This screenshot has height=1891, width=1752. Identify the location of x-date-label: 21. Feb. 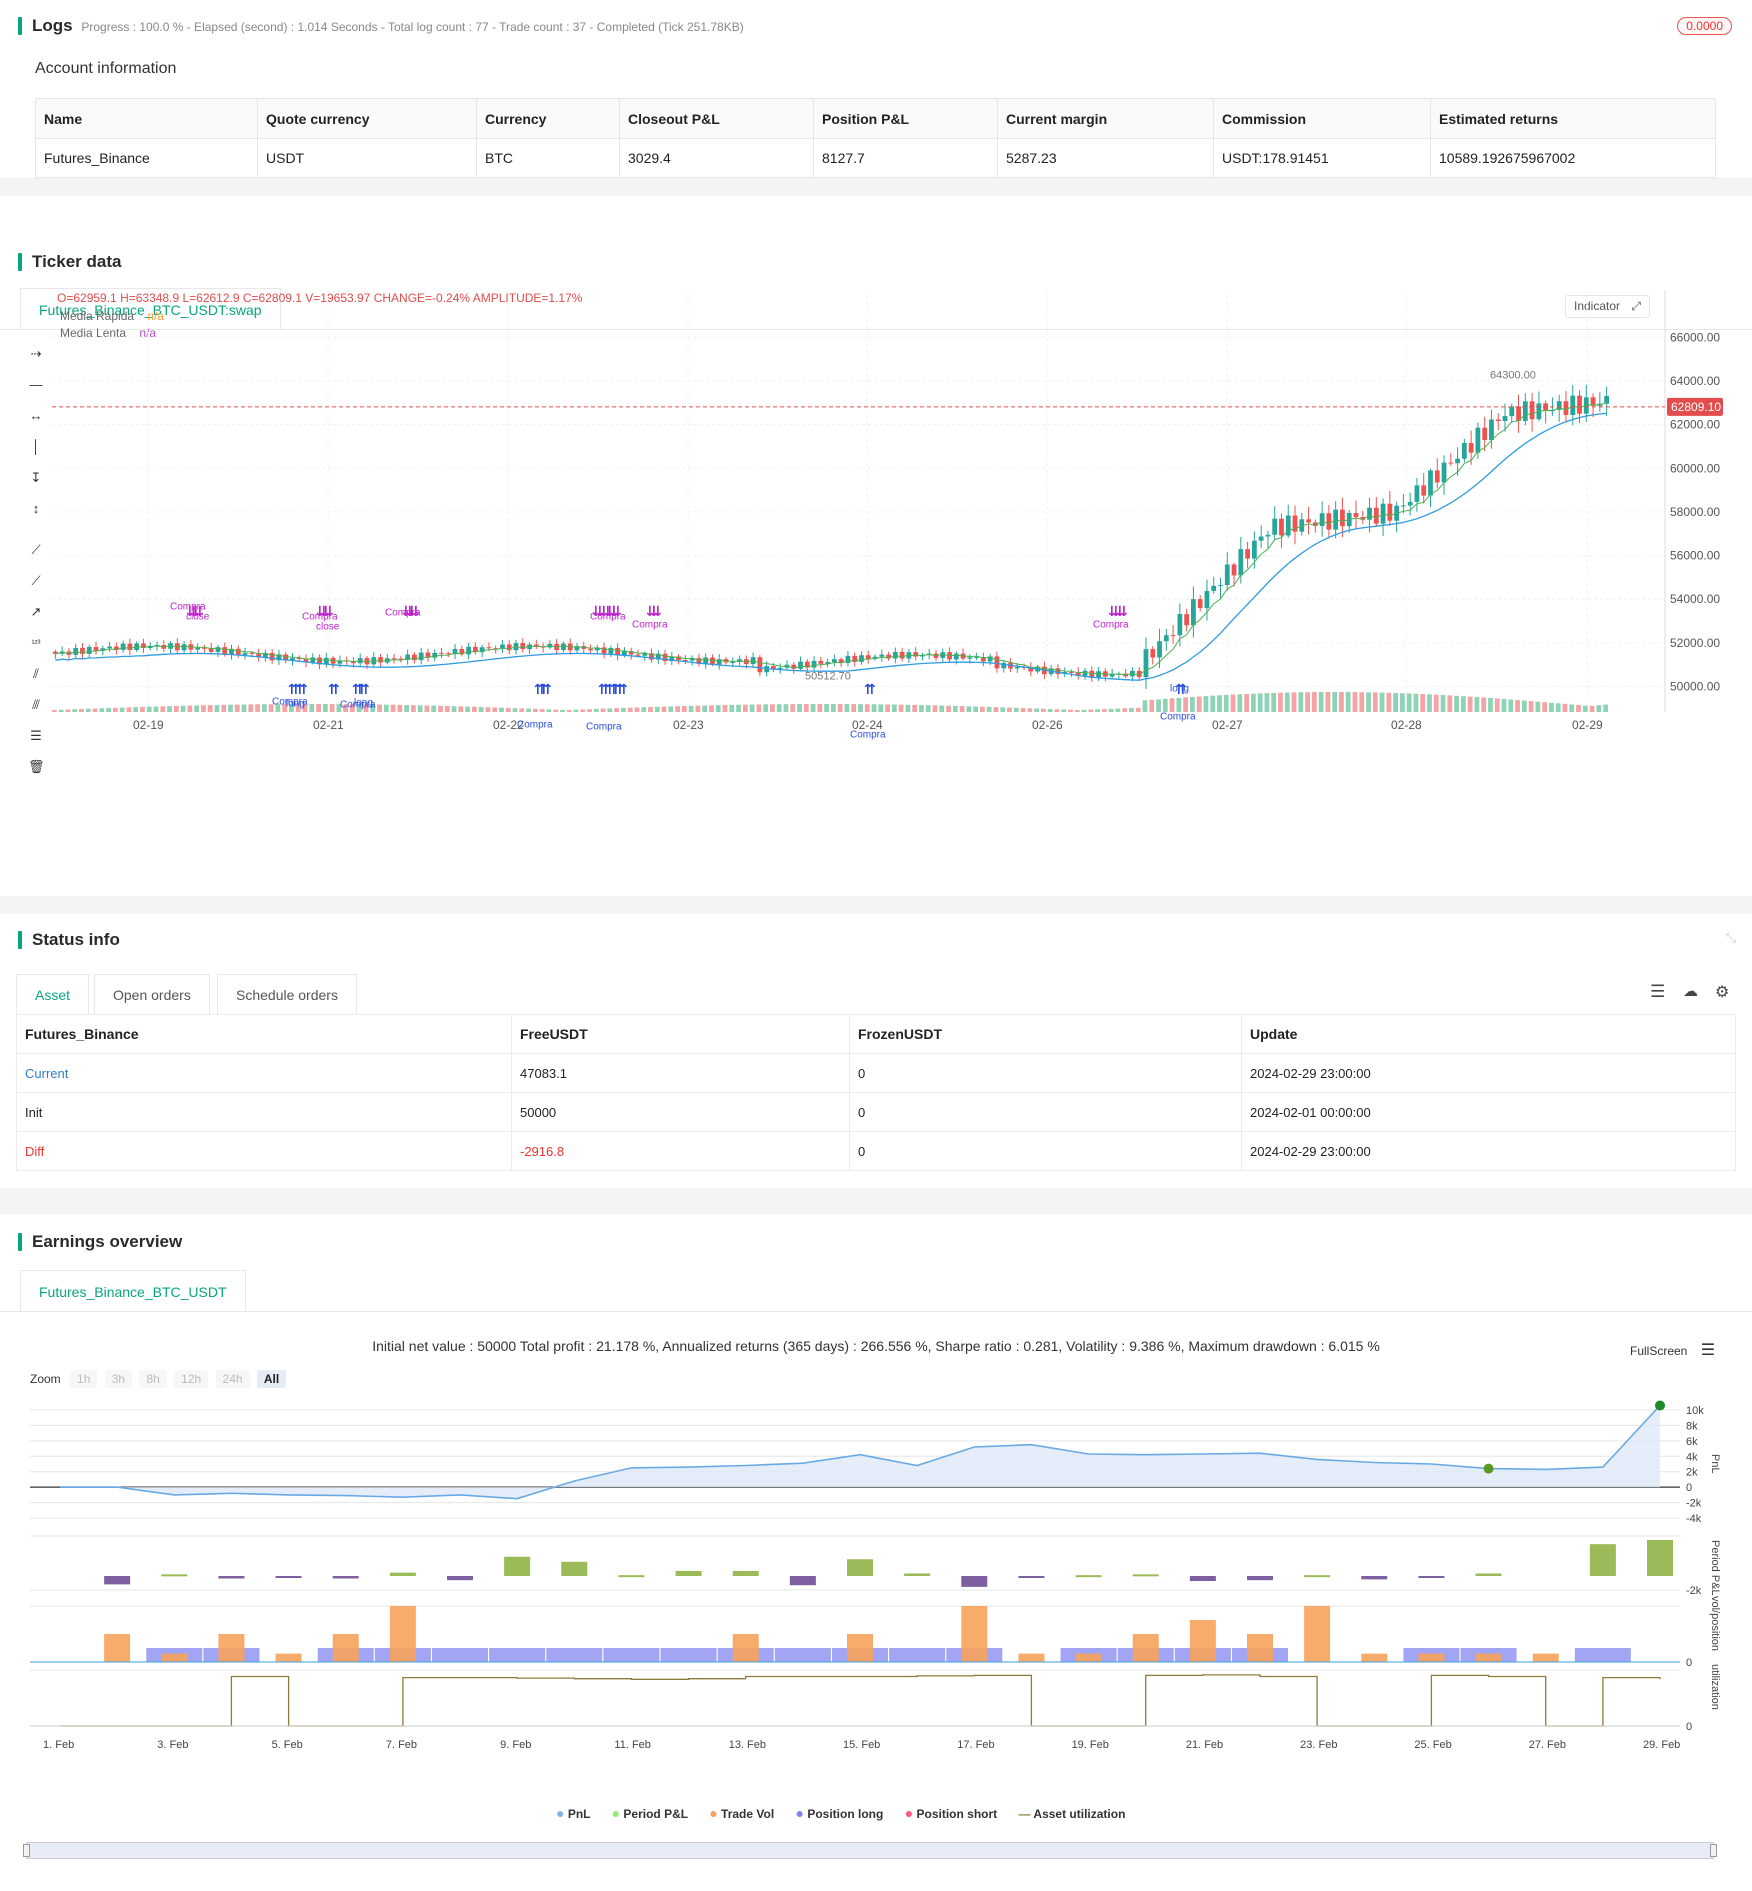
(1204, 1745).